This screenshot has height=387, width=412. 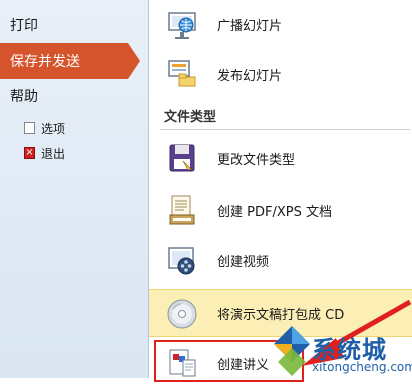 What do you see at coordinates (182, 314) in the screenshot?
I see `cd-package-icon` at bounding box center [182, 314].